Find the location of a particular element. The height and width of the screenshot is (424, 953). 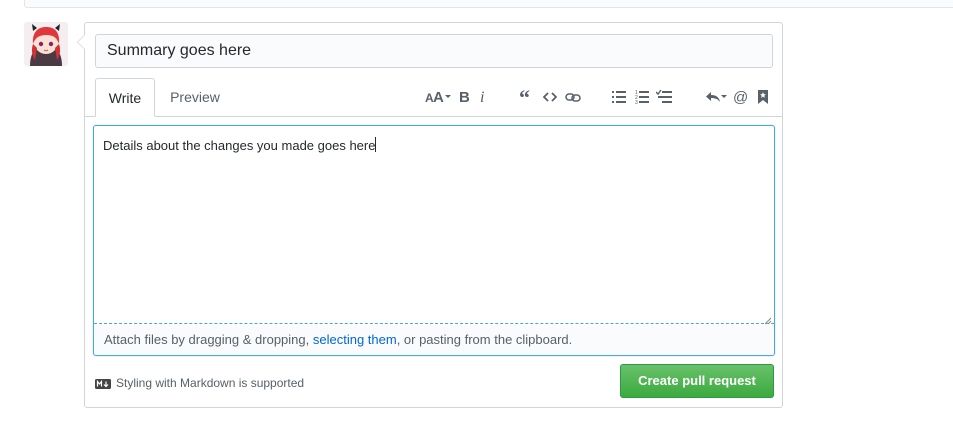

svg-text: i is located at coordinates (482, 97).